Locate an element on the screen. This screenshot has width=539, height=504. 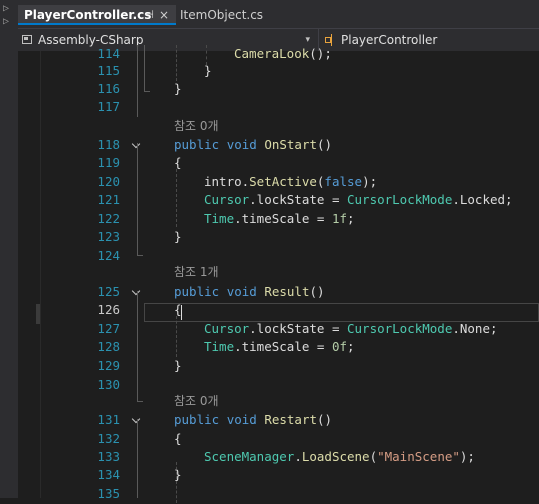
code-line: 118 public void OnStart() is located at coordinates (278, 145).